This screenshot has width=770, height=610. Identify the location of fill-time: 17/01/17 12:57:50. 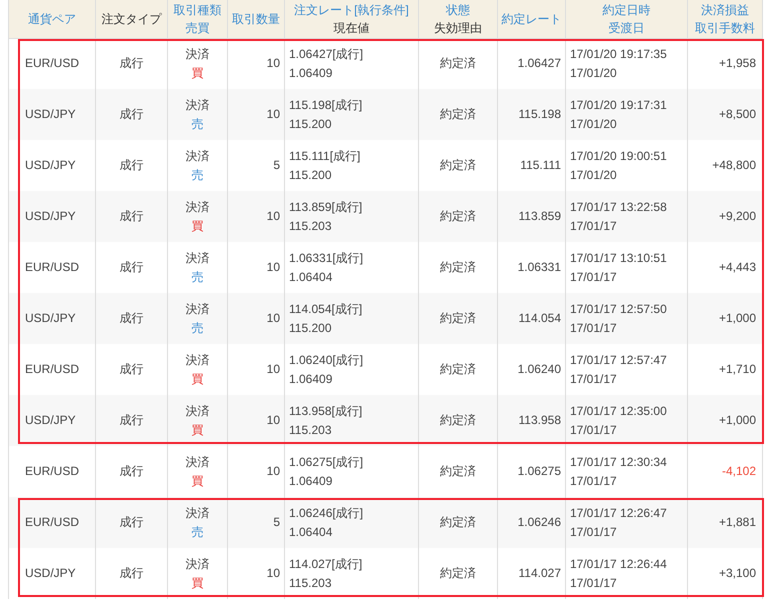
(618, 309).